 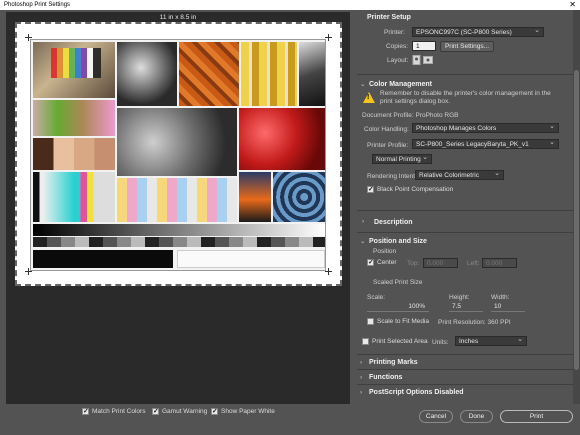 What do you see at coordinates (485, 128) in the screenshot?
I see `color-handling-select: Photoshop Manages Colors` at bounding box center [485, 128].